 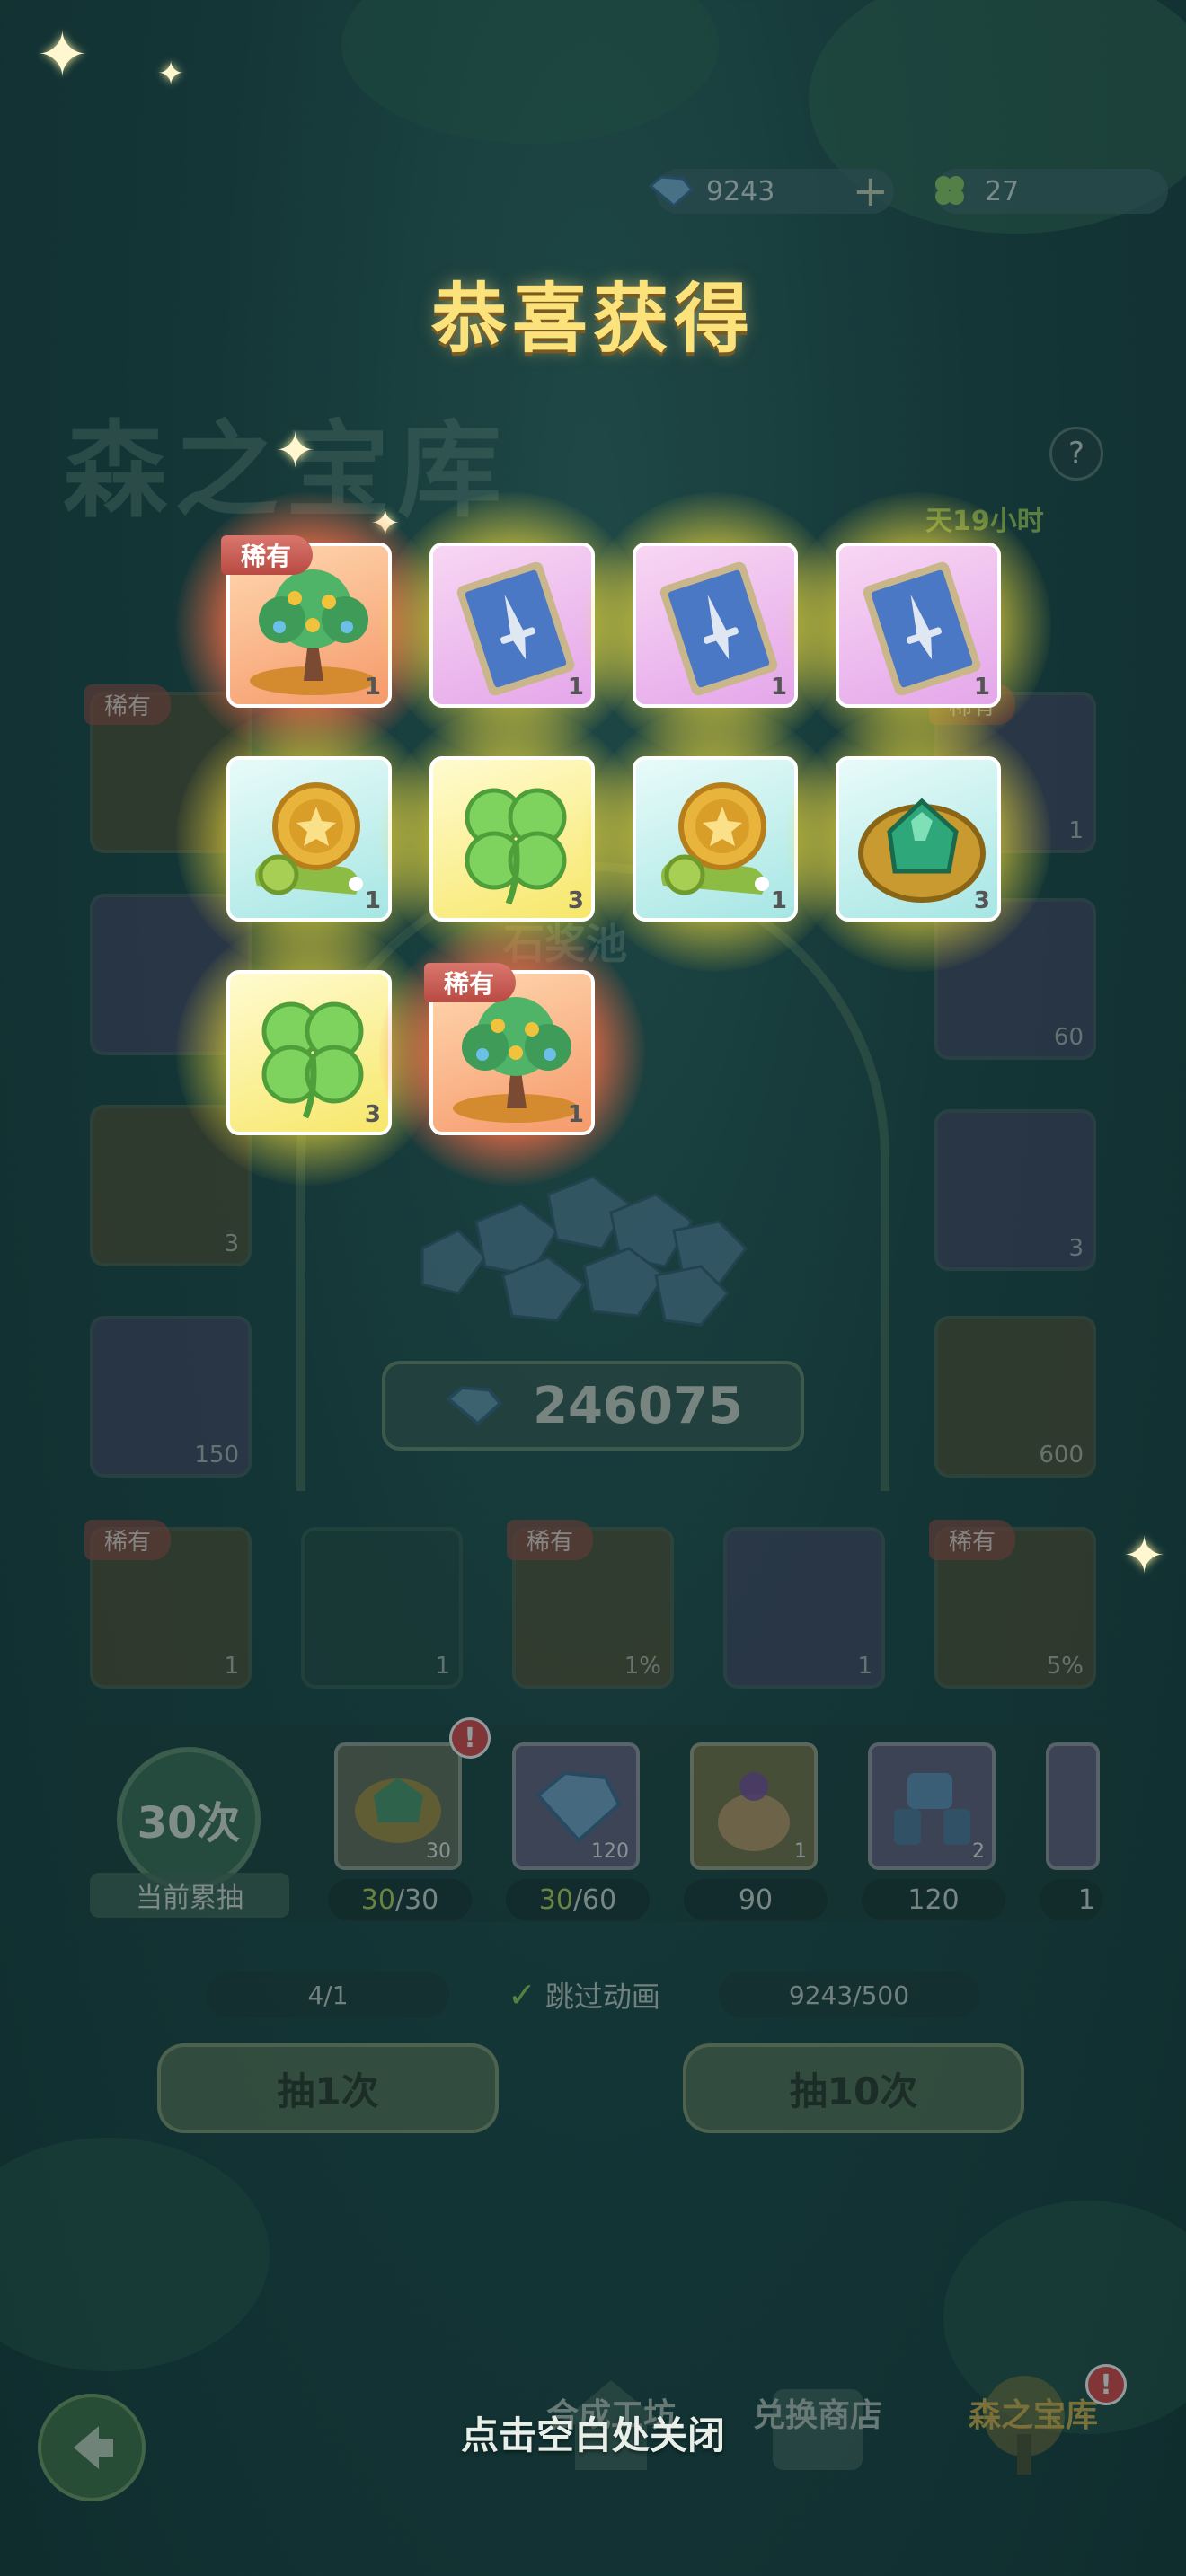 What do you see at coordinates (592, 2435) in the screenshot?
I see `close-hint: 点击空白处关闭` at bounding box center [592, 2435].